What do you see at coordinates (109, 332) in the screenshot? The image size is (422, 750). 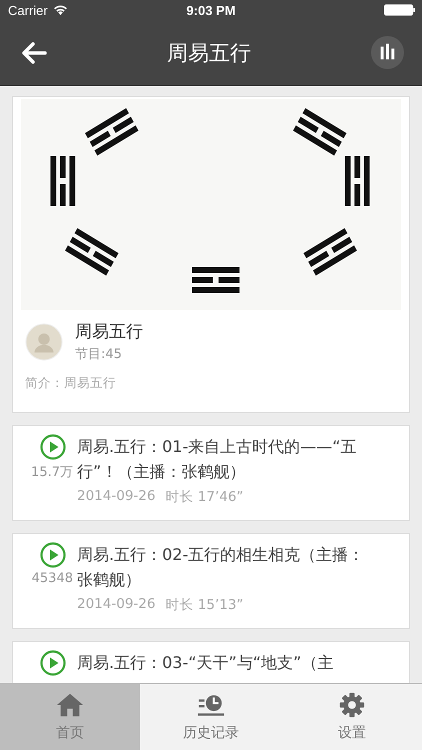 I see `album-title: 周易五行` at bounding box center [109, 332].